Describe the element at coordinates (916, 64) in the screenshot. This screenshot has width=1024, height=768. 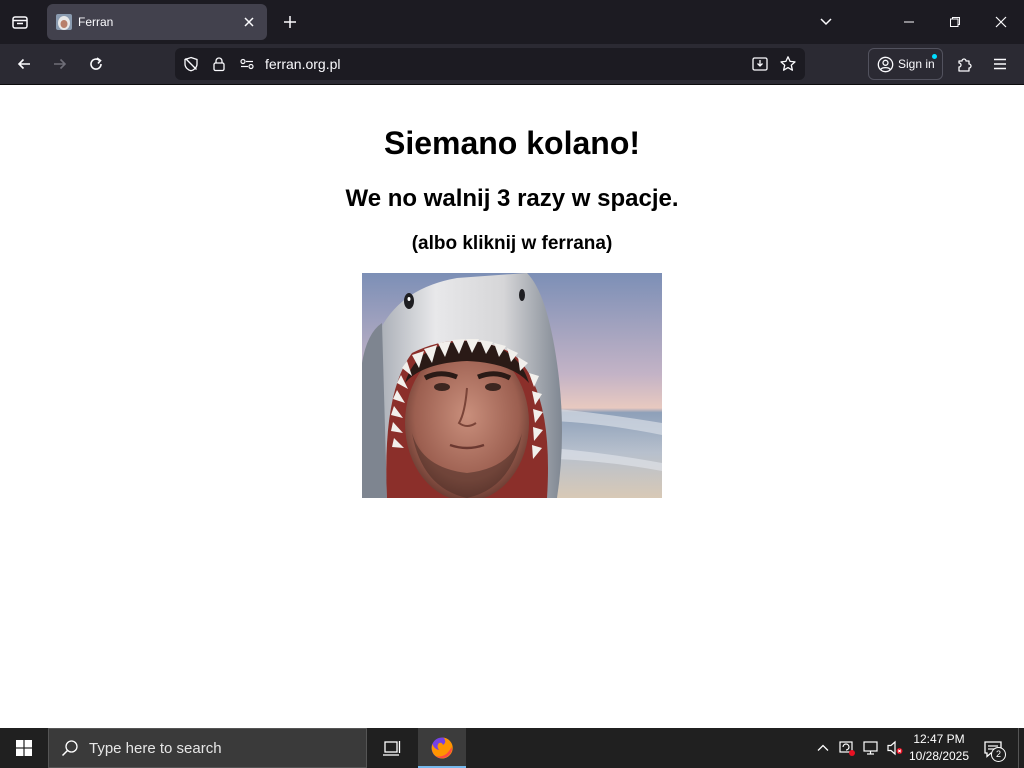
I see `sign-in-label: Sign in` at that location.